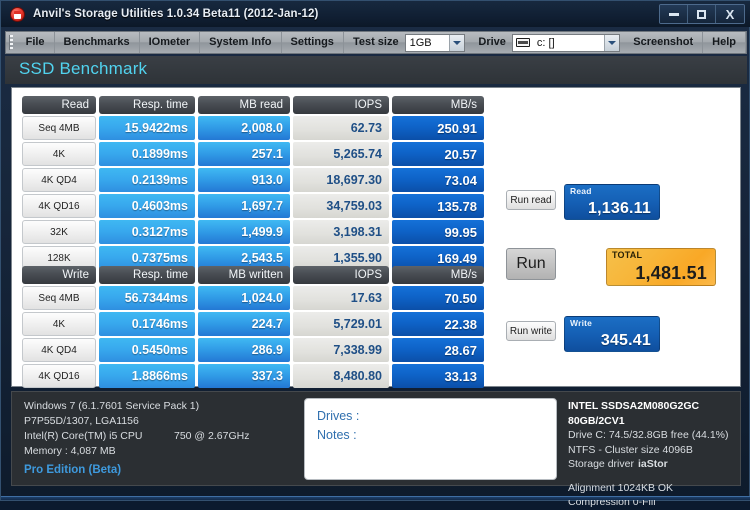  Describe the element at coordinates (492, 42) in the screenshot. I see `drive-label: Drive` at that location.